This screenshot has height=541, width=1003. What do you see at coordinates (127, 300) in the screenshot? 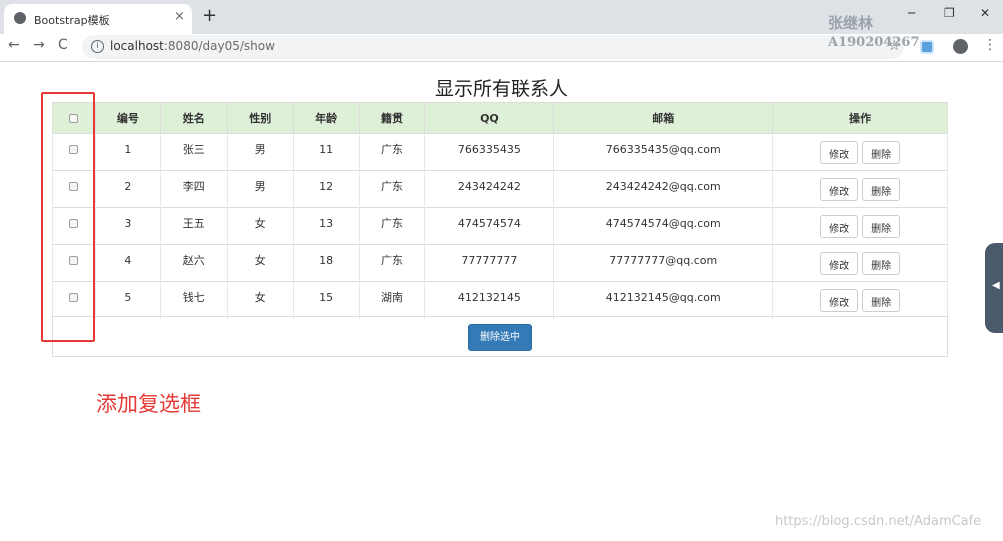
I see `id-cell: 5` at bounding box center [127, 300].